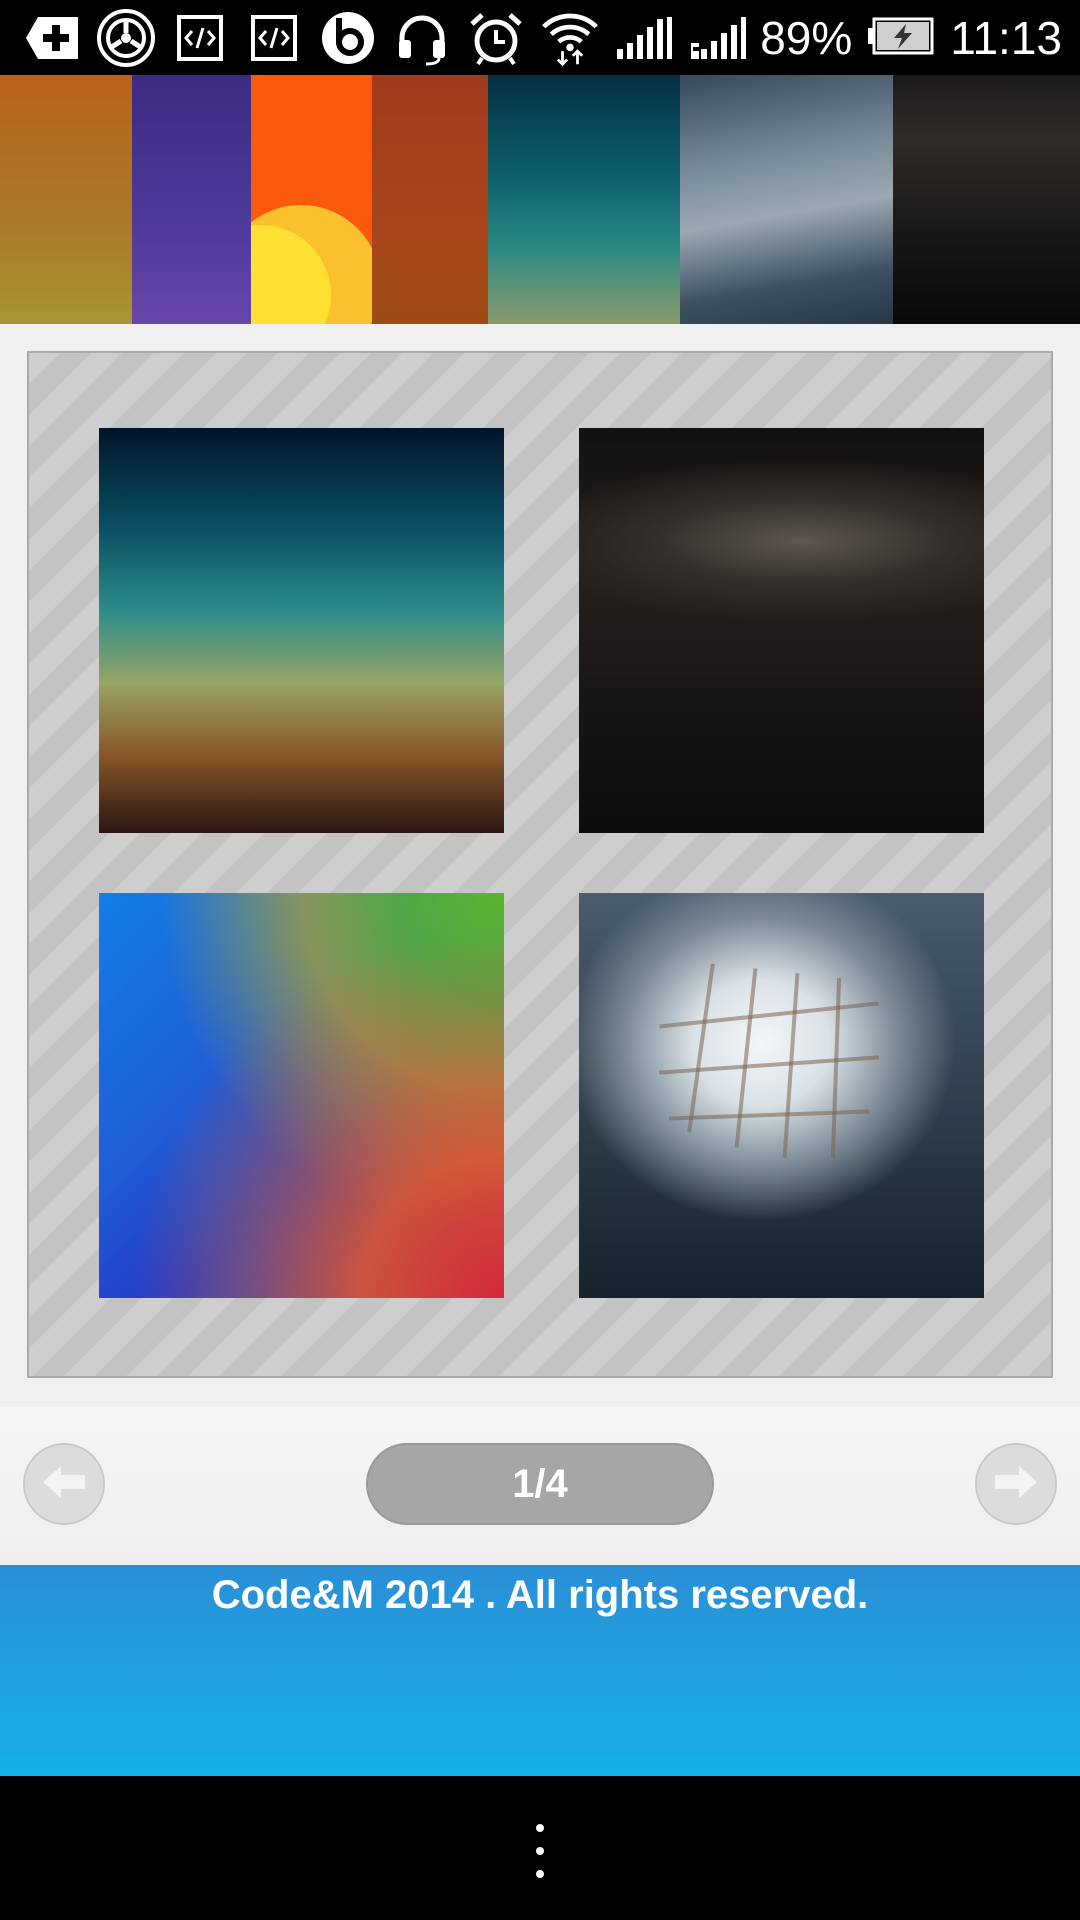 The width and height of the screenshot is (1080, 1920). I want to click on arrow-right-icon, so click(1016, 1484).